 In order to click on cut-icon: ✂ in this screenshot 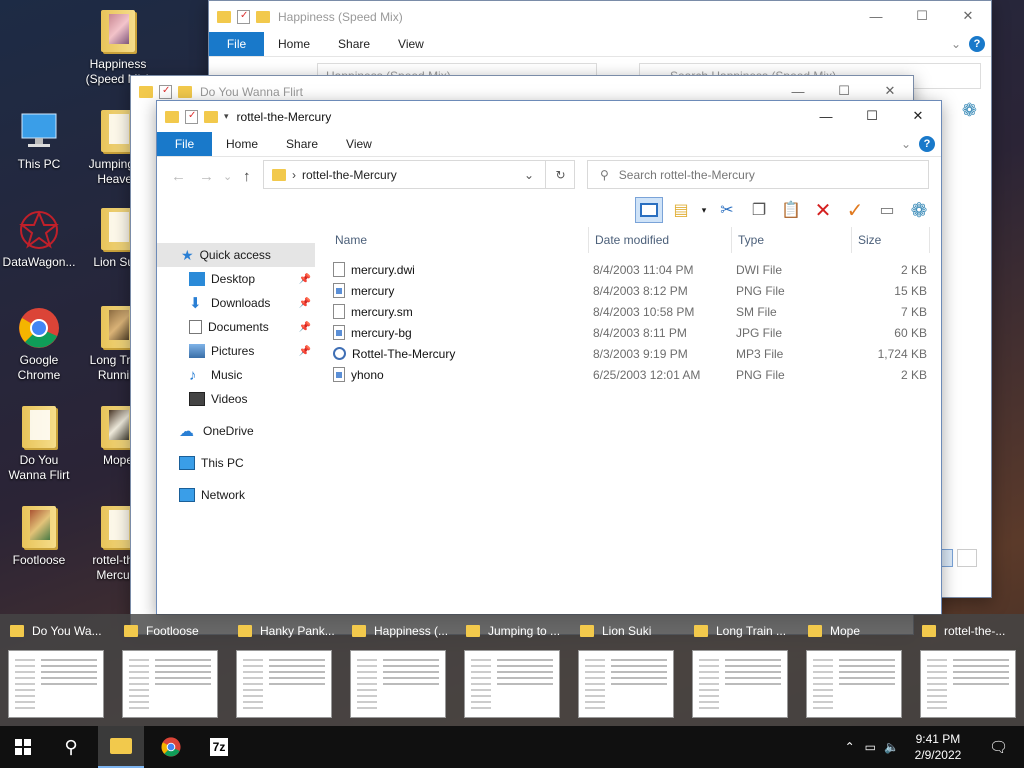, I will do `click(727, 210)`.